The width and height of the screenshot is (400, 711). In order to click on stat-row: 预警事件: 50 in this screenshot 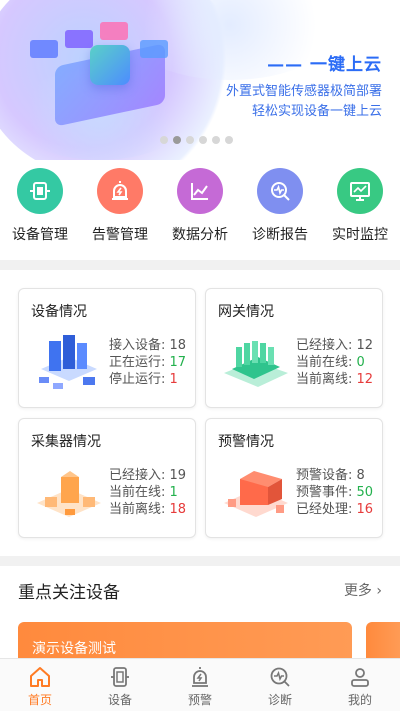, I will do `click(334, 492)`.